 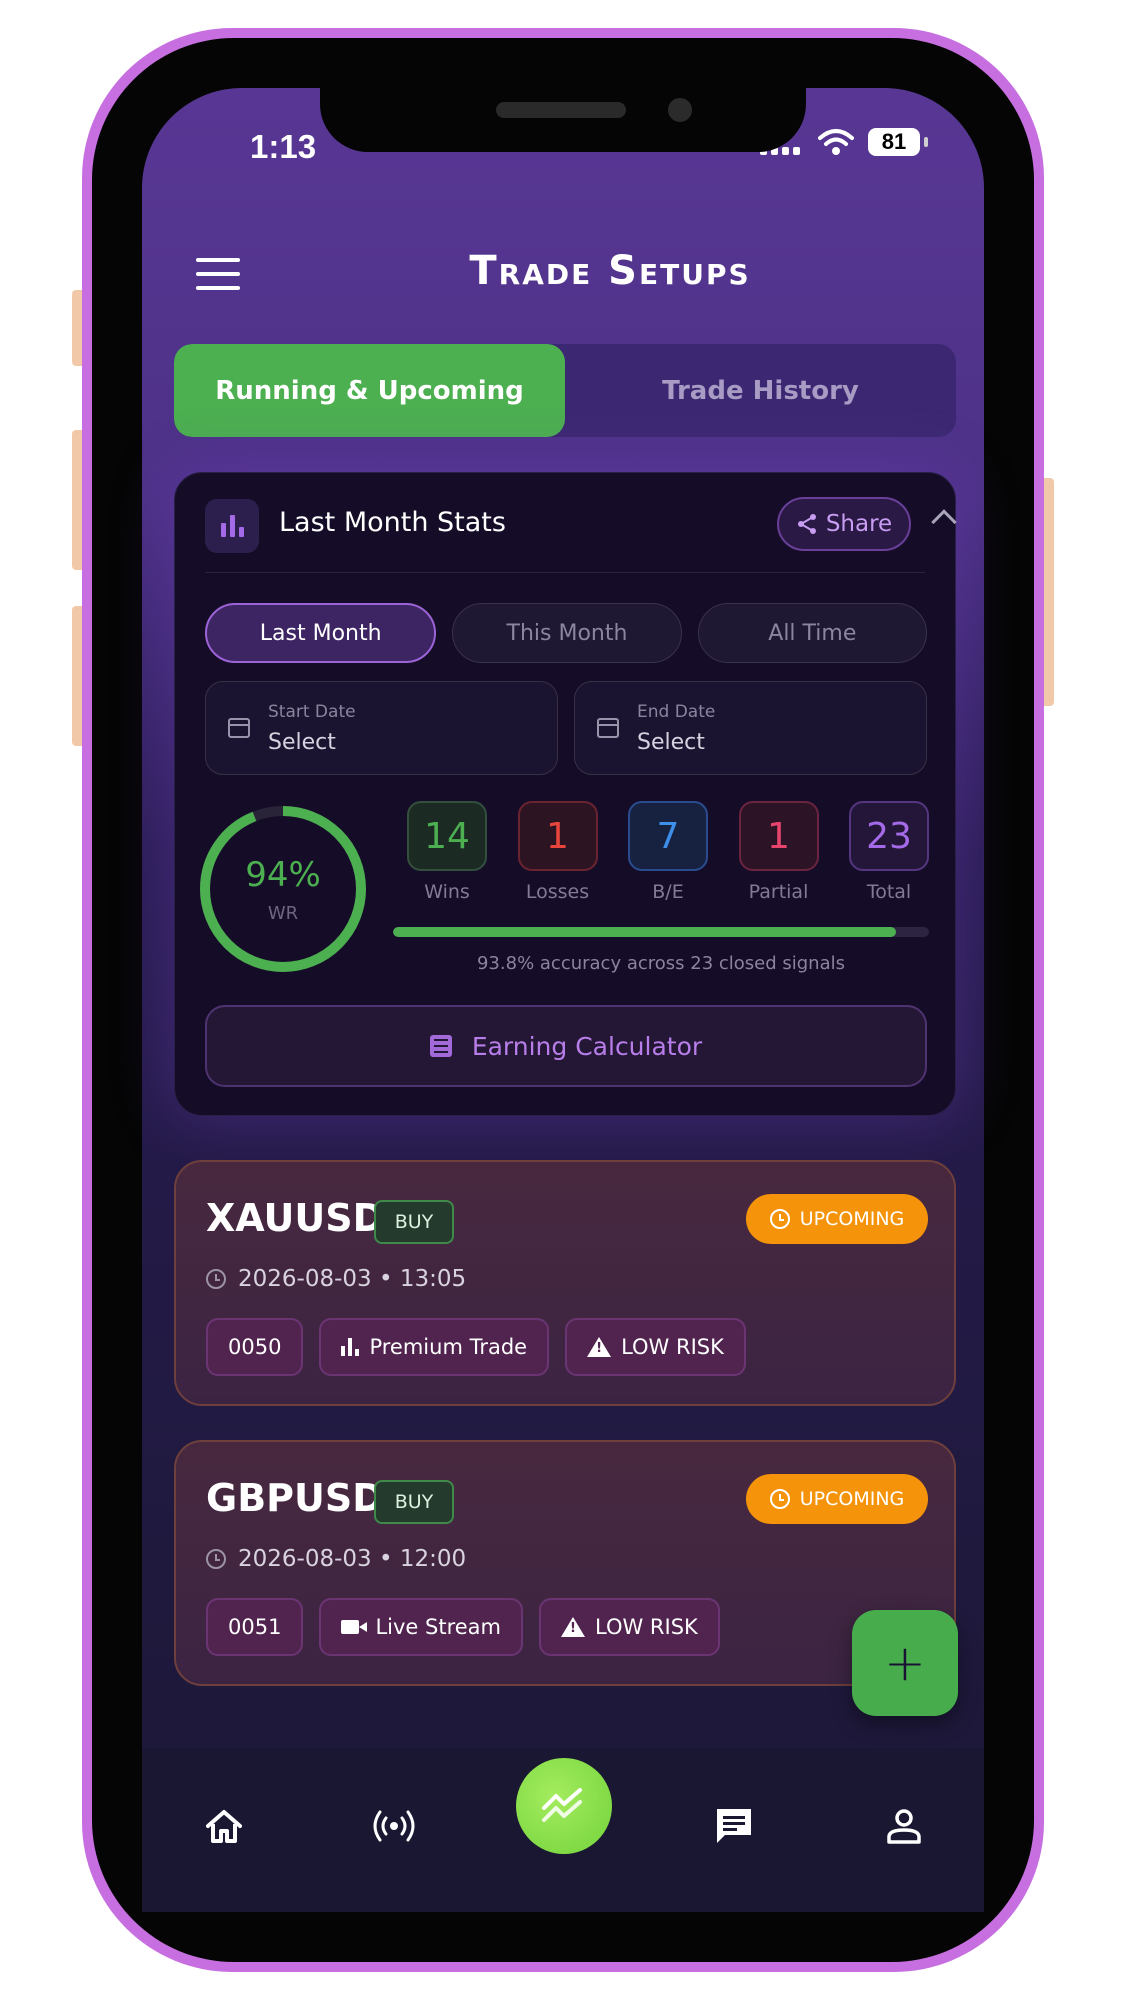 What do you see at coordinates (671, 742) in the screenshot?
I see `end-date-value: Select` at bounding box center [671, 742].